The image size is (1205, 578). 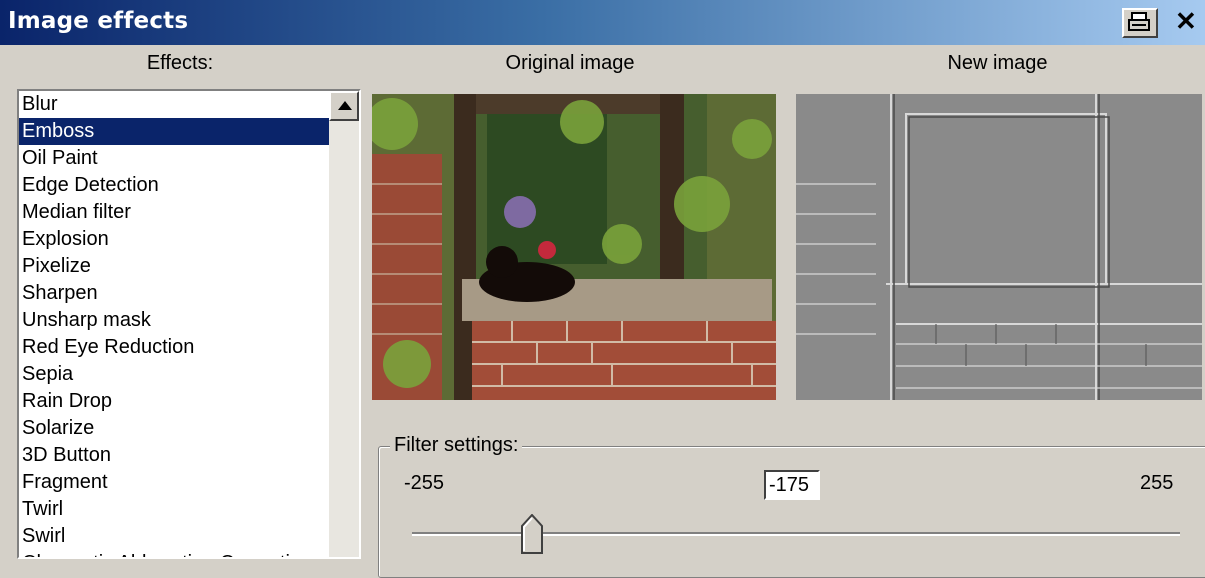 I want to click on effect-item: Blur, so click(x=174, y=104).